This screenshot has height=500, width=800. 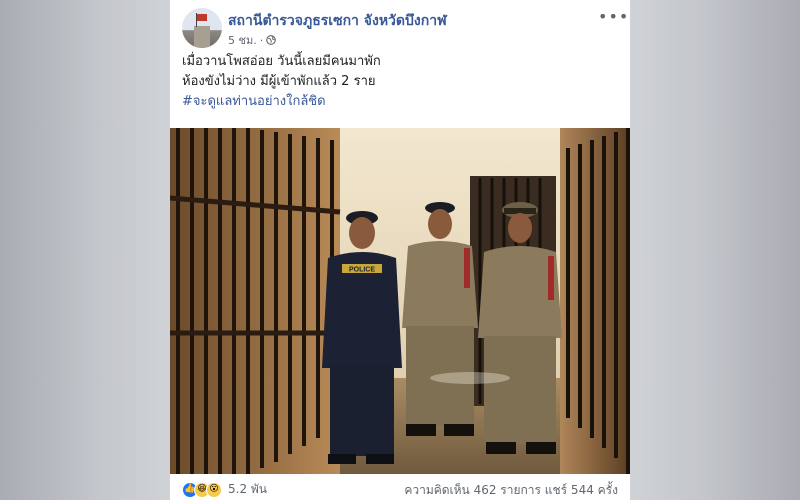 What do you see at coordinates (224, 489) in the screenshot?
I see `reactions-summary: 👍 😆 😮 5.2 พัน` at bounding box center [224, 489].